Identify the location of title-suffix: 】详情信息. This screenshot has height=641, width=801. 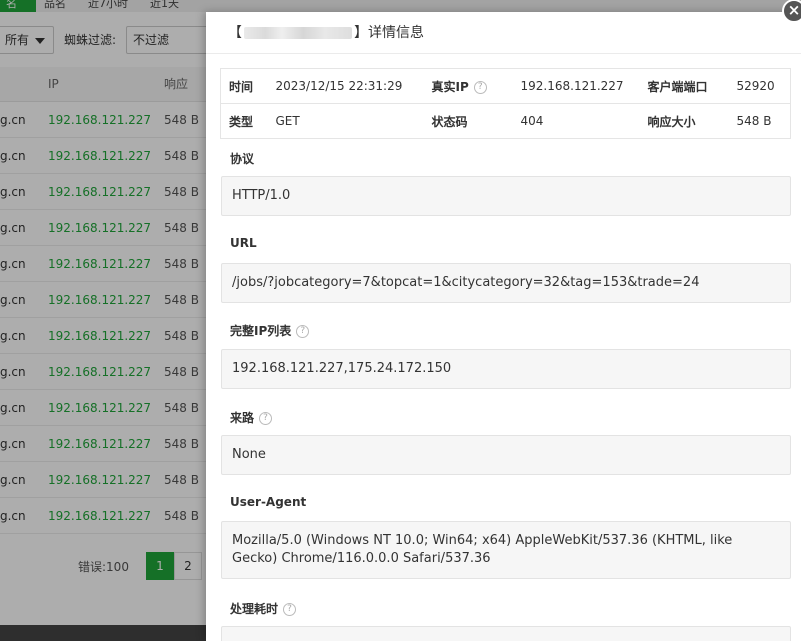
(389, 33).